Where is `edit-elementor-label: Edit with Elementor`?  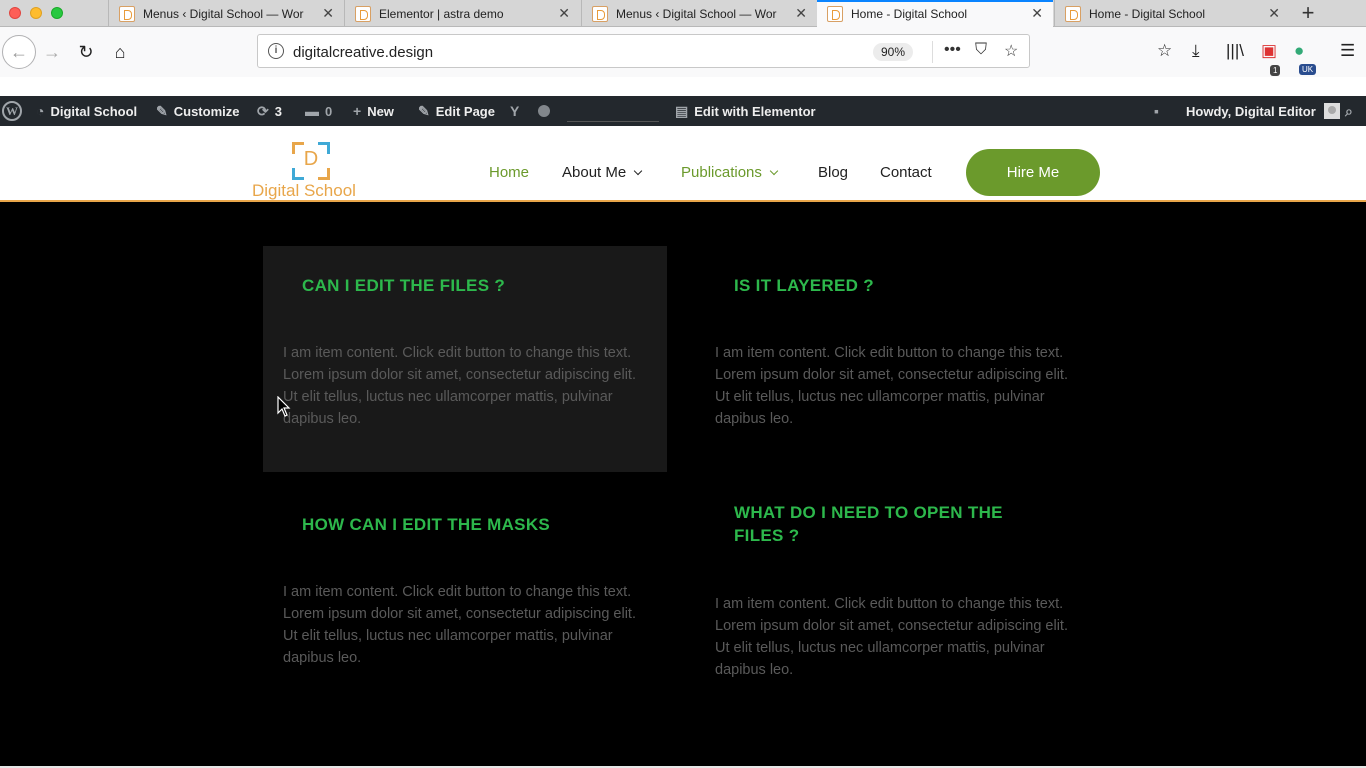
edit-elementor-label: Edit with Elementor is located at coordinates (755, 111).